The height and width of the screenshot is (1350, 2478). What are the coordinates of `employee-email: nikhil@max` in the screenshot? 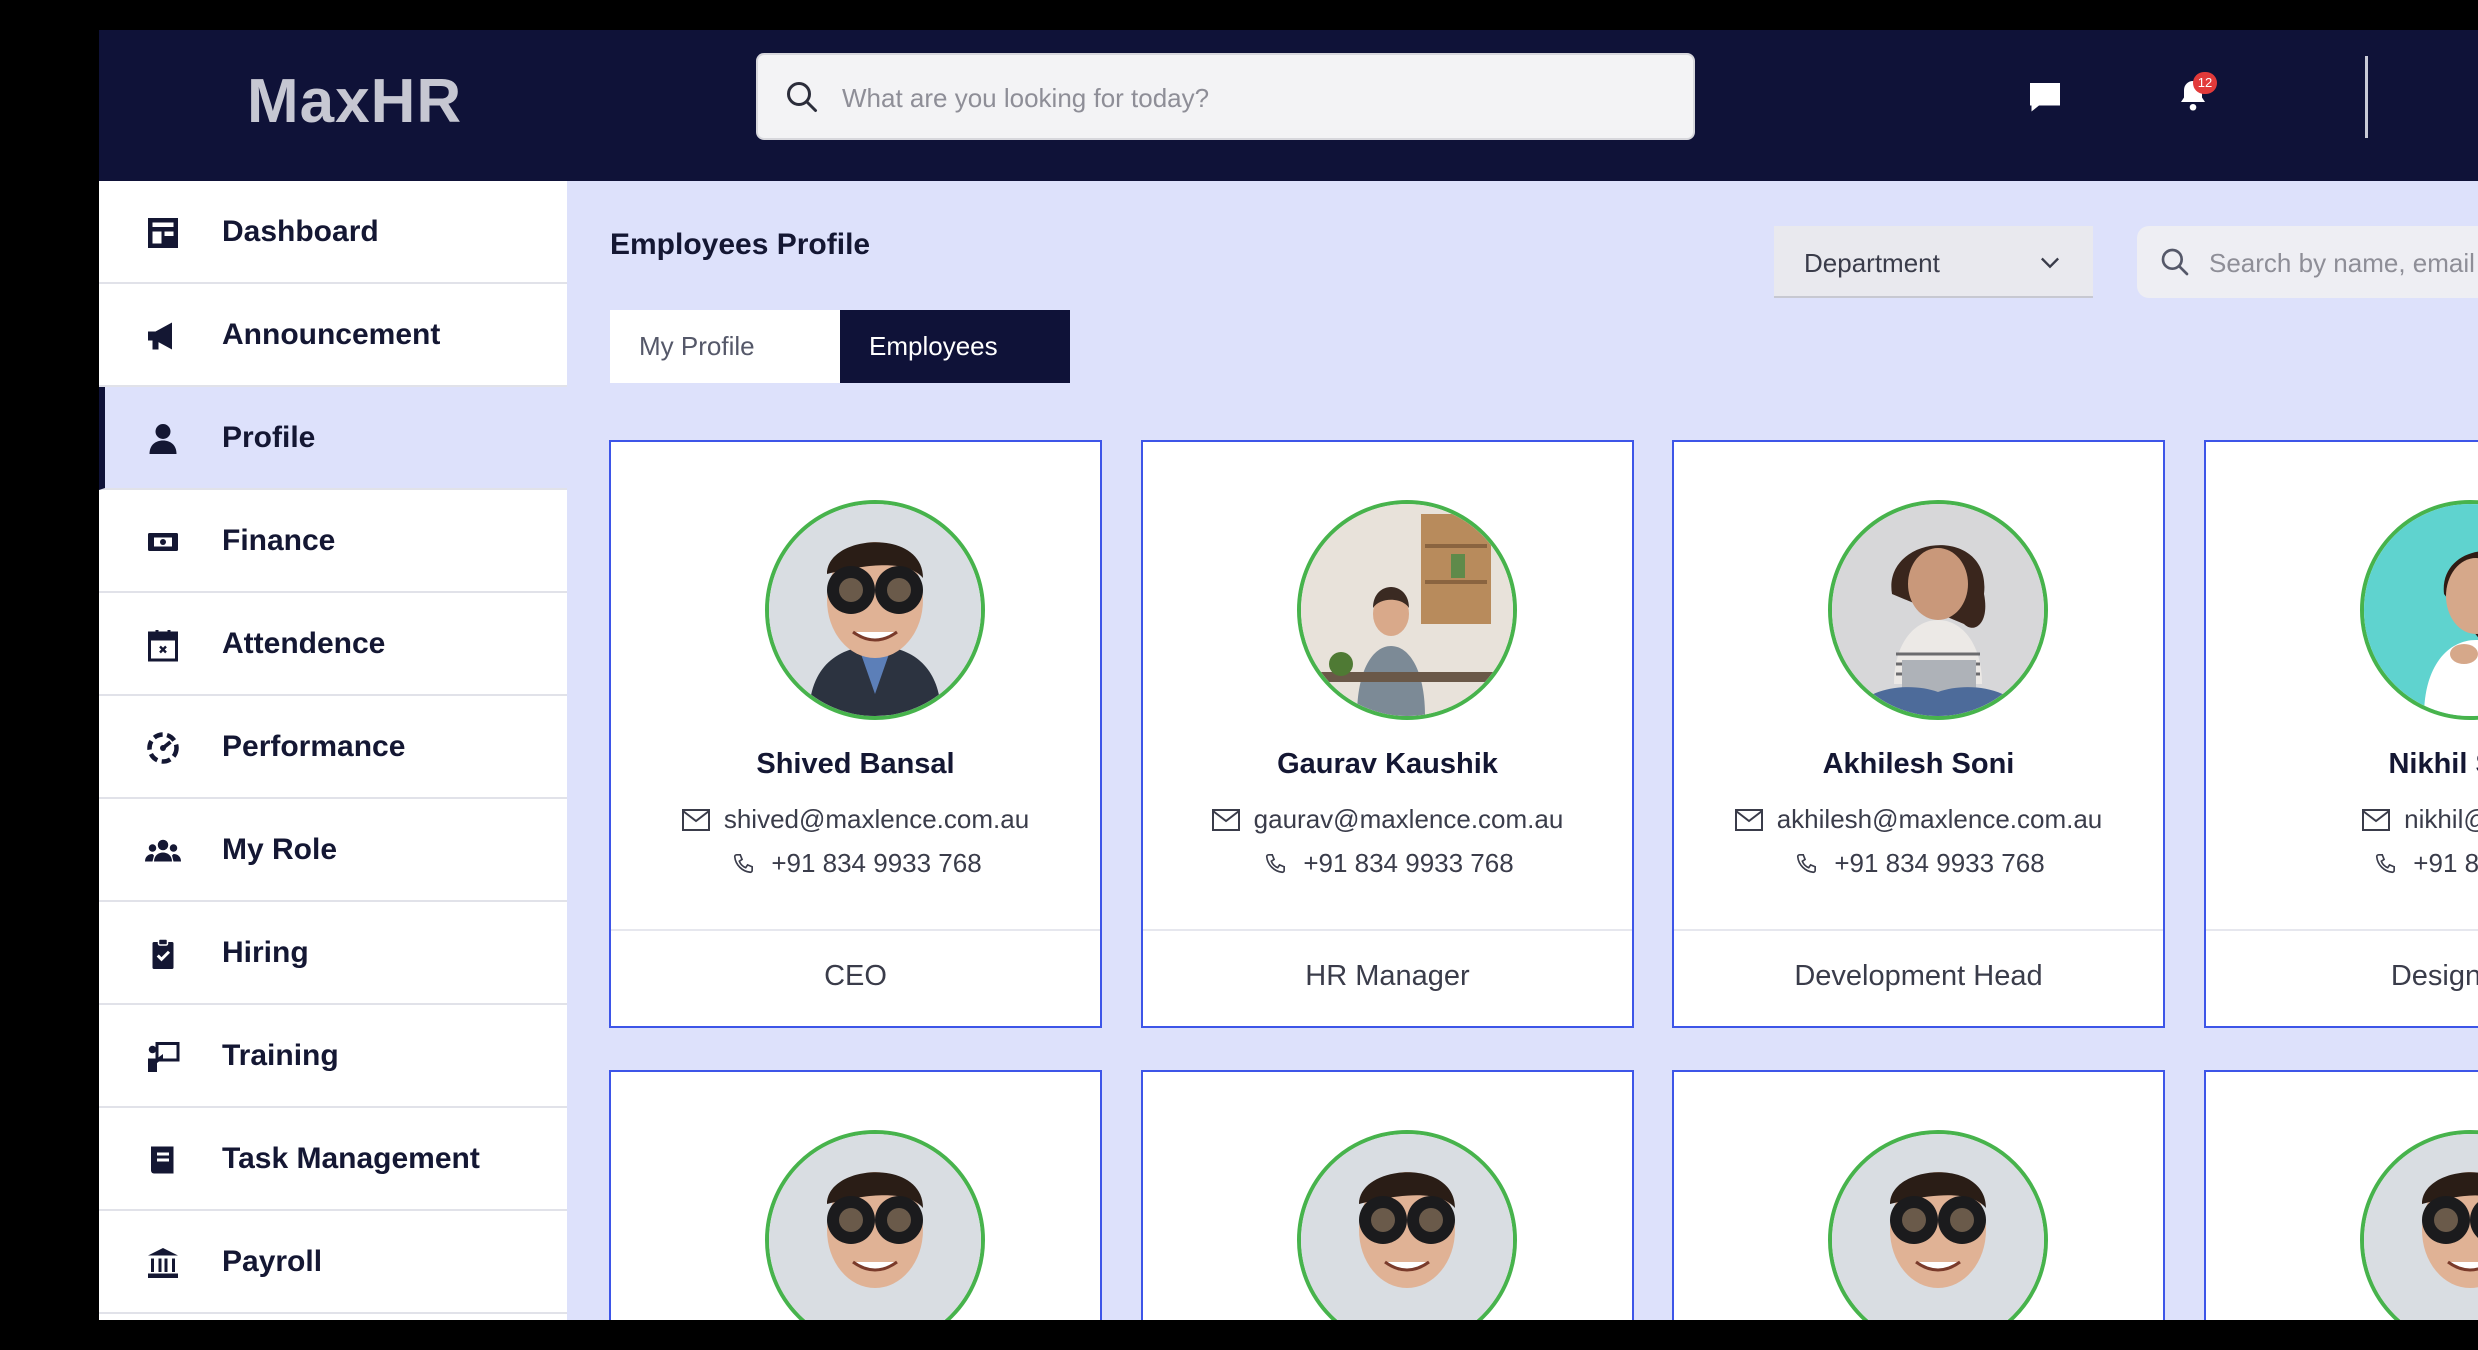 It's located at (2342, 819).